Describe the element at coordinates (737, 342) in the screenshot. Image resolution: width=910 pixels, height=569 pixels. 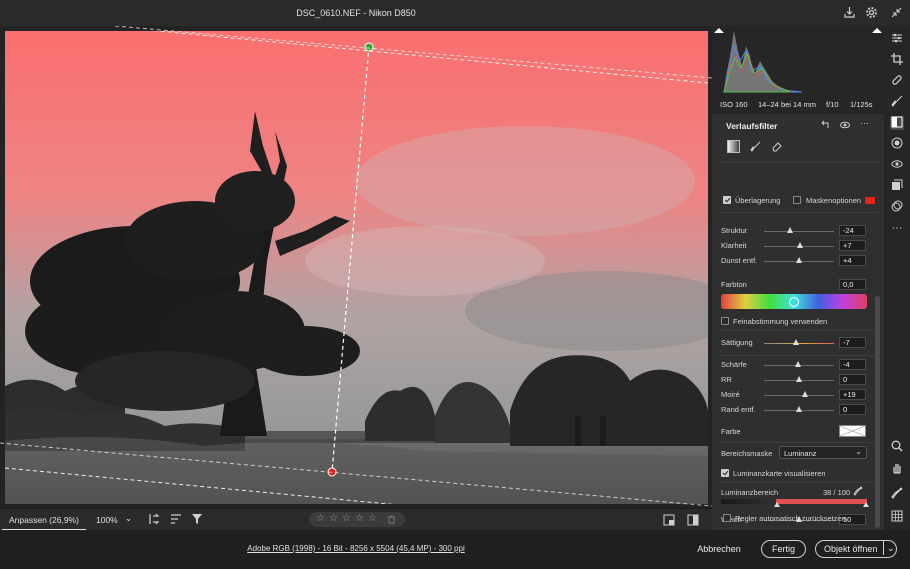
I see `slider-label: Sättigung` at that location.